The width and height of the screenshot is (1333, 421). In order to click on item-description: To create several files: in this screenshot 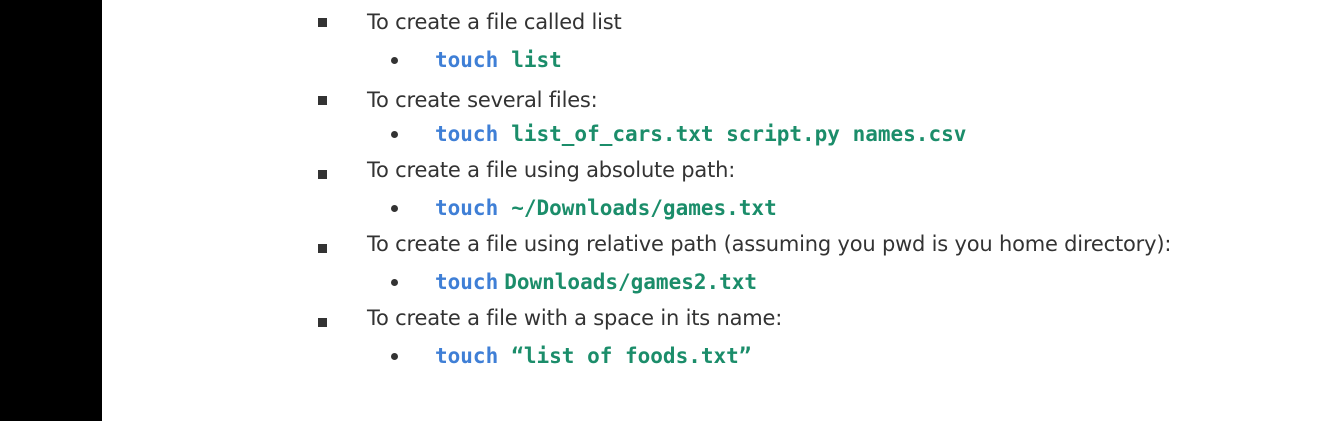, I will do `click(482, 100)`.